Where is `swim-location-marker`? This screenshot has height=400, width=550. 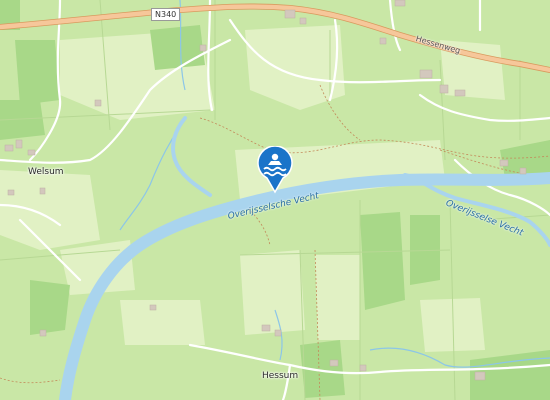
swim-location-marker is located at coordinates (275, 170).